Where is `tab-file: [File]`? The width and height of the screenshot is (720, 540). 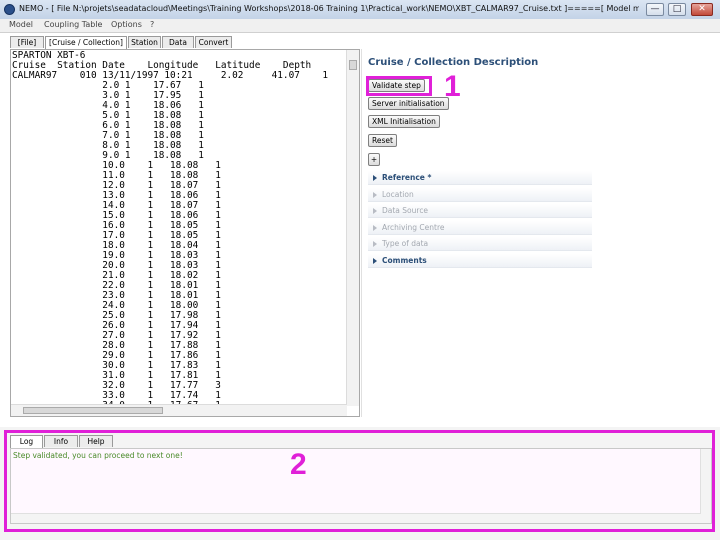 tab-file: [File] is located at coordinates (27, 42).